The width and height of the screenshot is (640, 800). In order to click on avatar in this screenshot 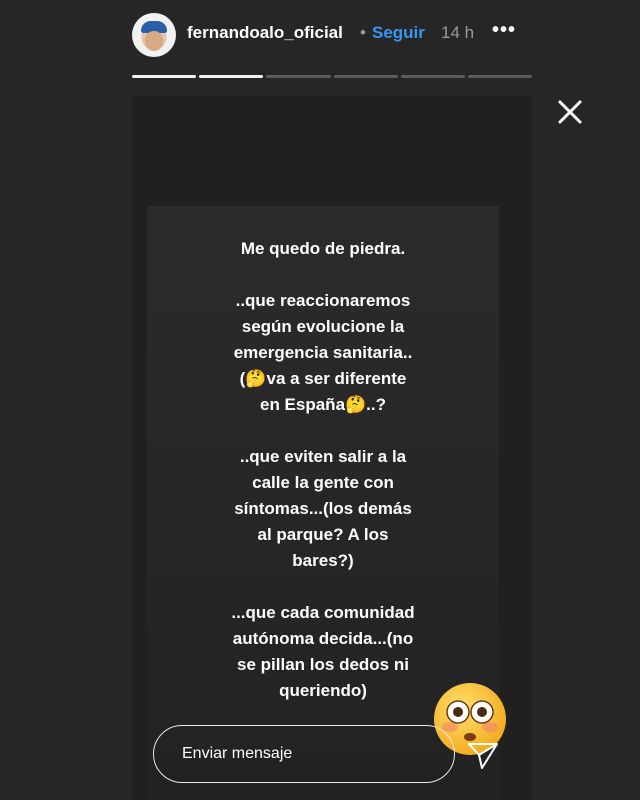, I will do `click(154, 35)`.